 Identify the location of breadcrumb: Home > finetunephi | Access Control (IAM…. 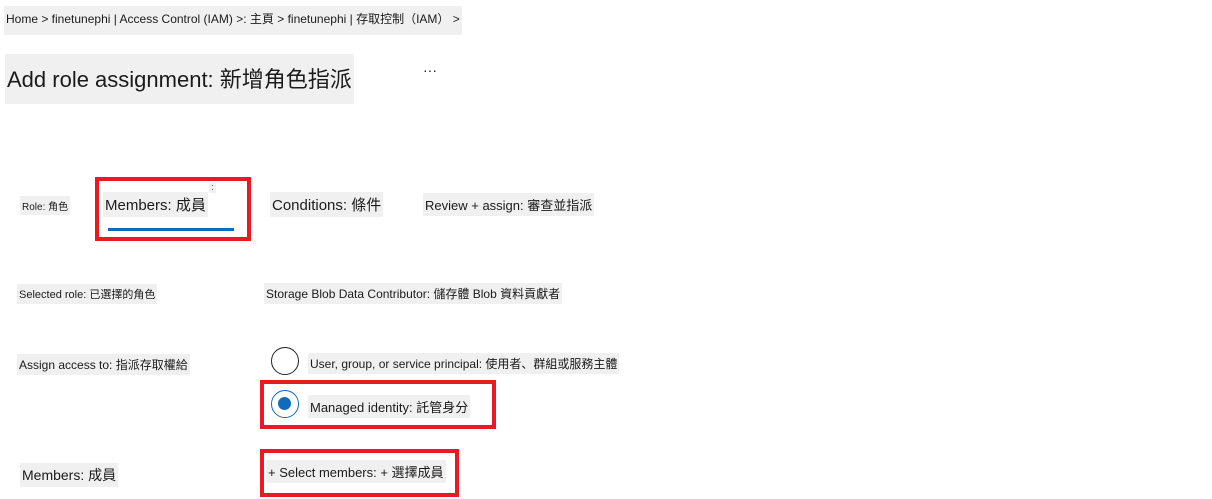
(233, 20).